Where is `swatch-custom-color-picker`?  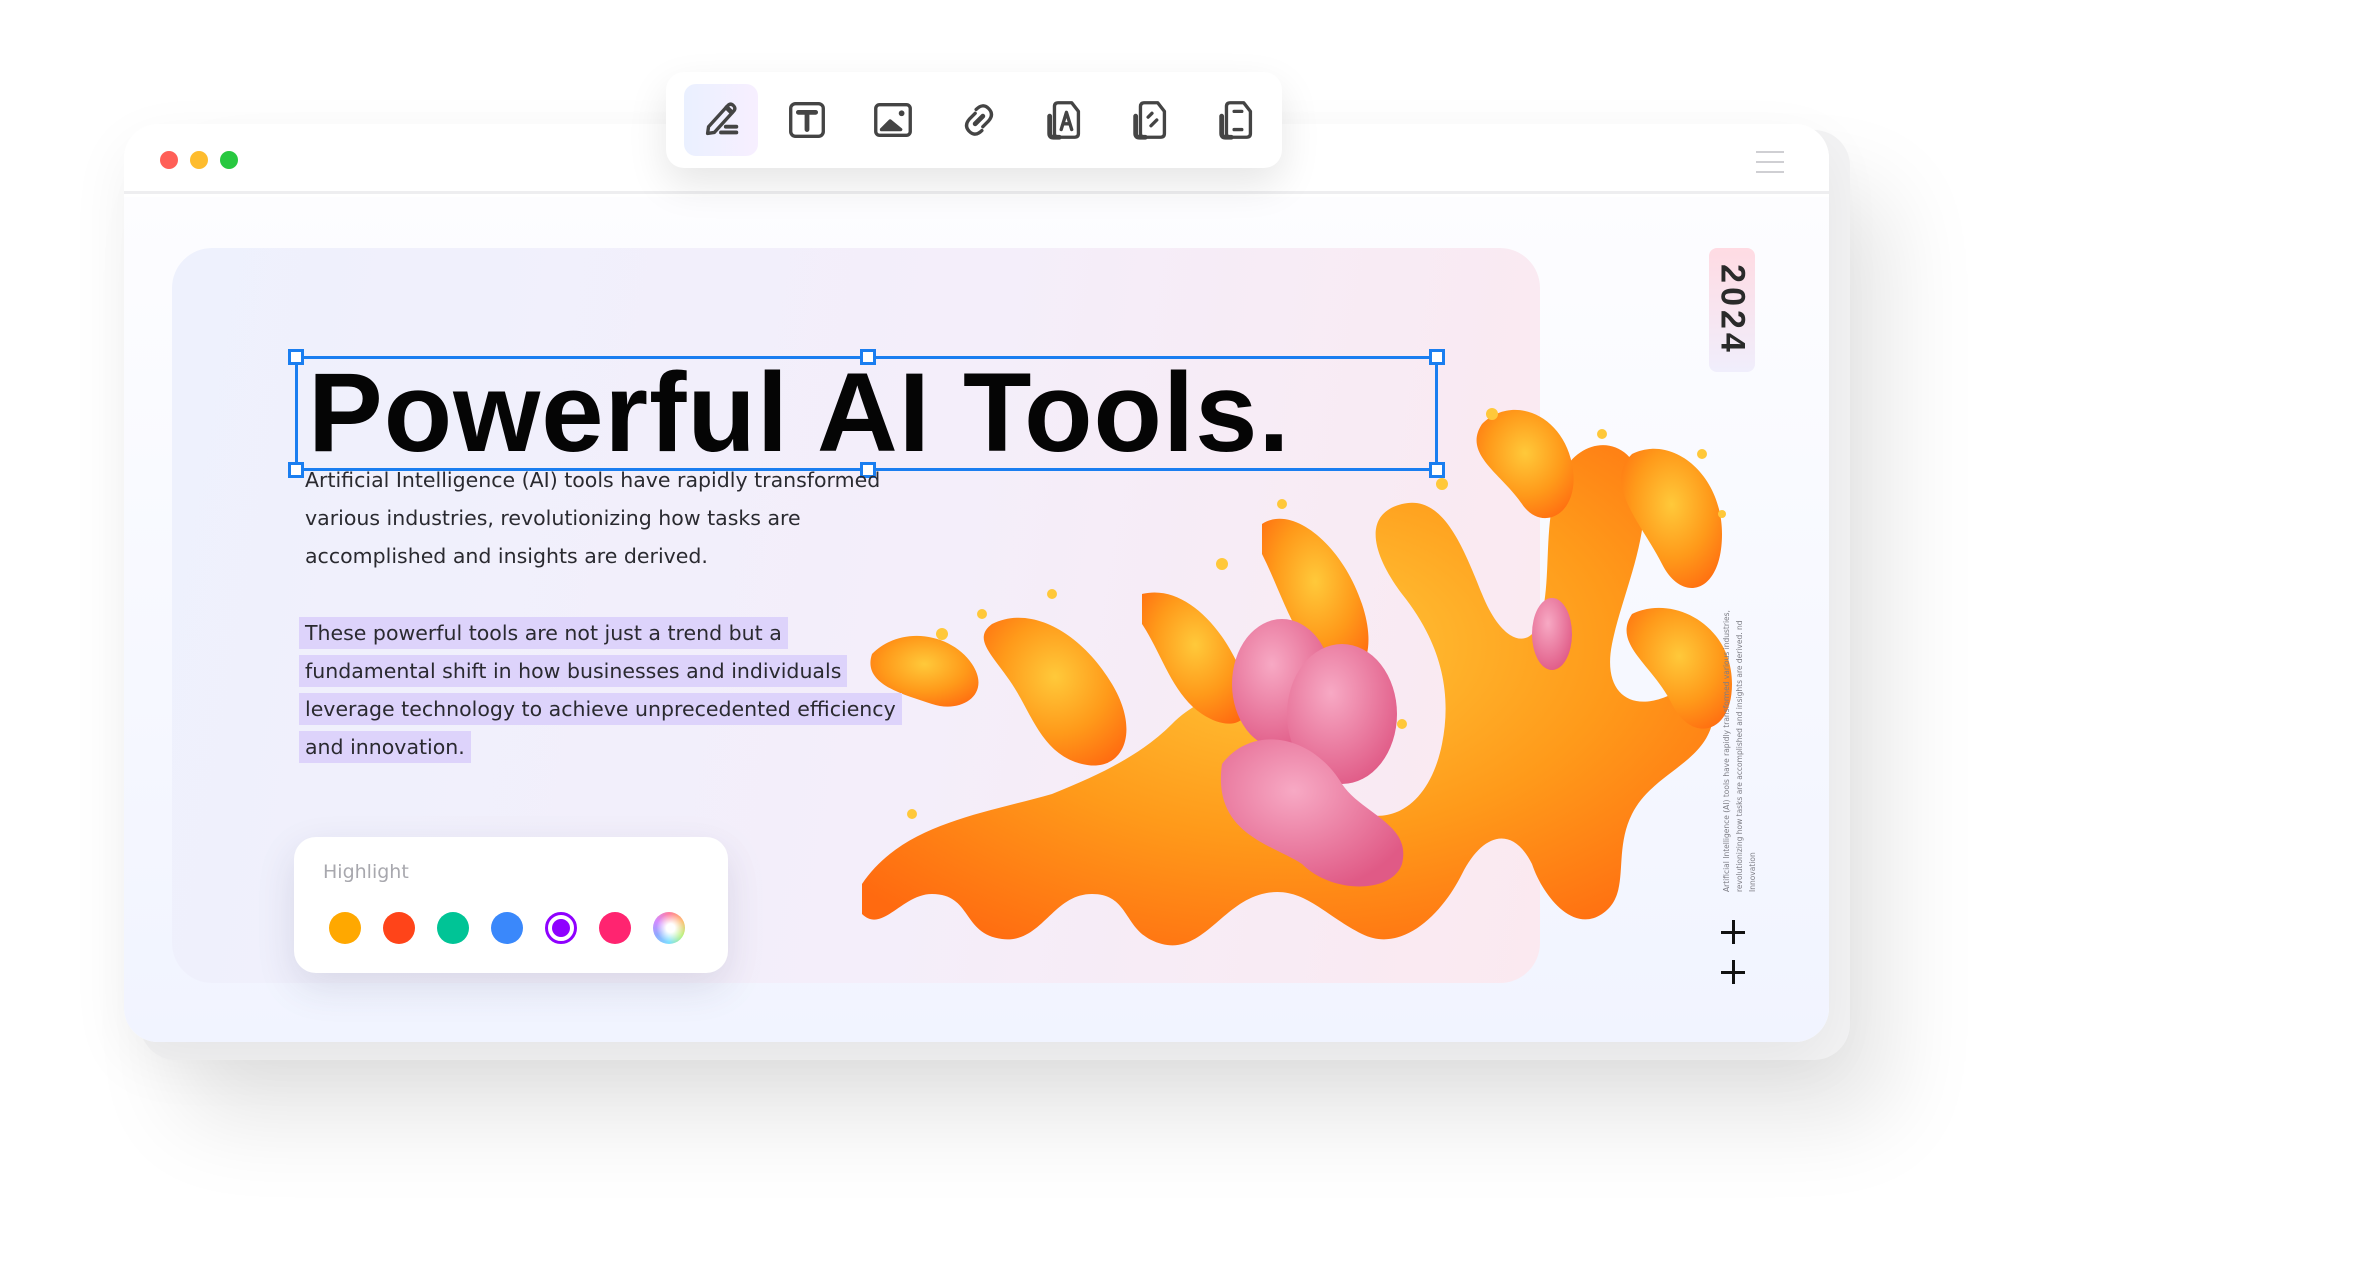
swatch-custom-color-picker is located at coordinates (669, 928).